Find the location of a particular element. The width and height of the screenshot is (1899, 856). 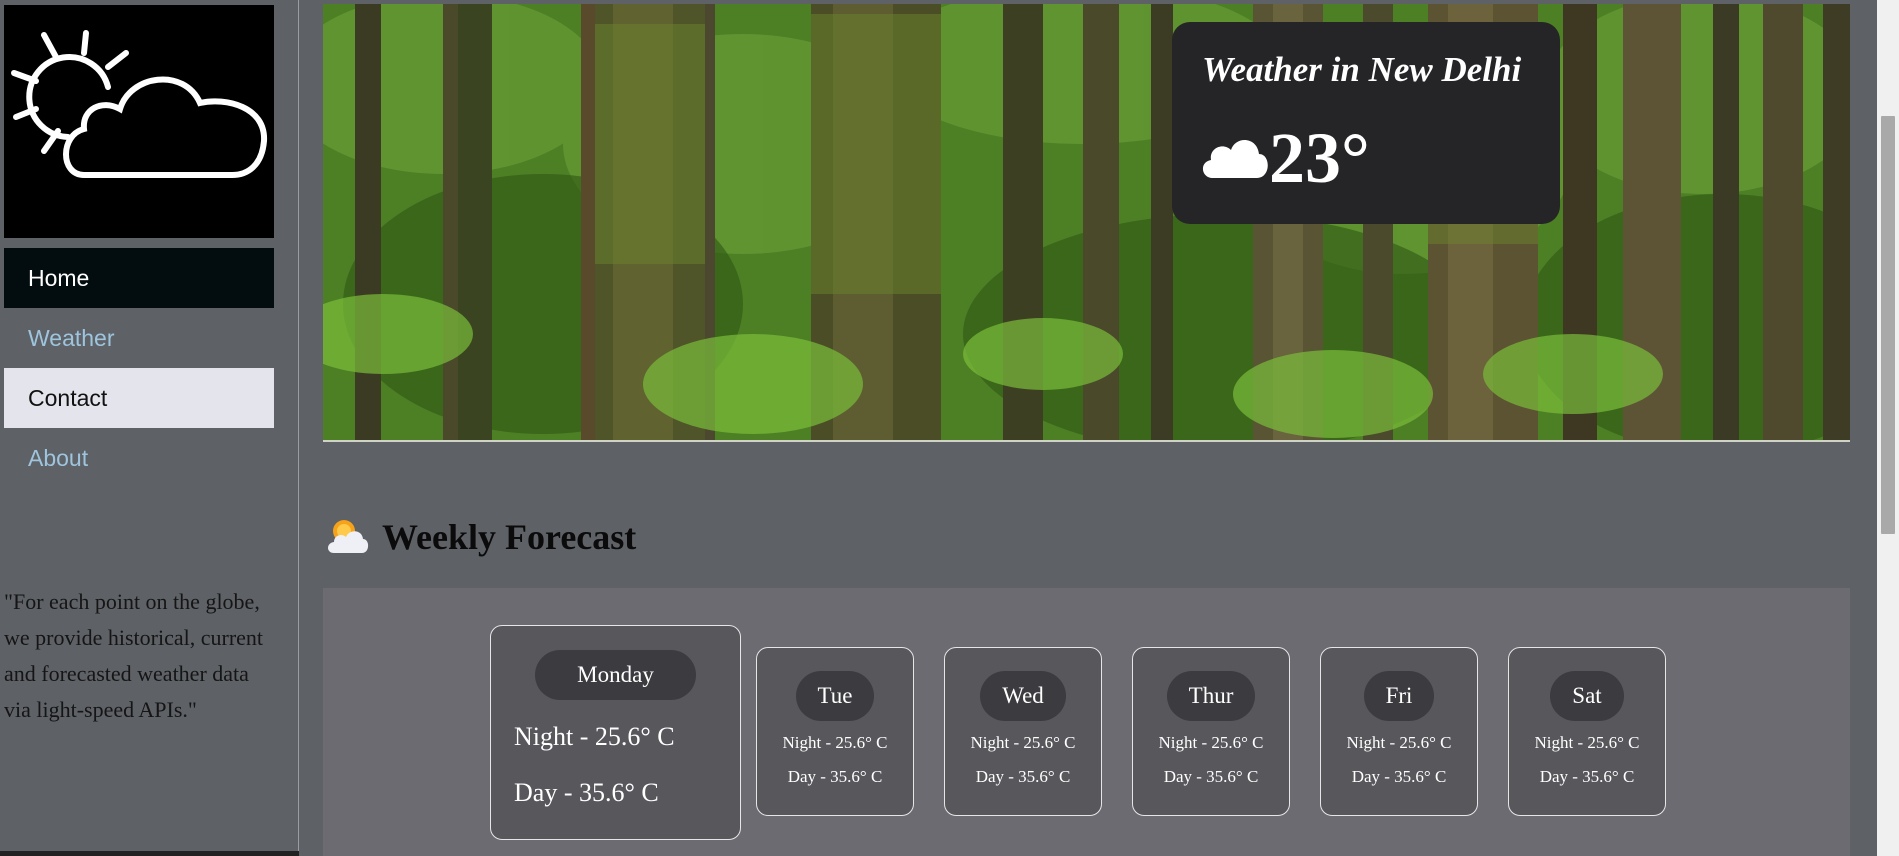

current-temperature: 23° is located at coordinates (1319, 158).